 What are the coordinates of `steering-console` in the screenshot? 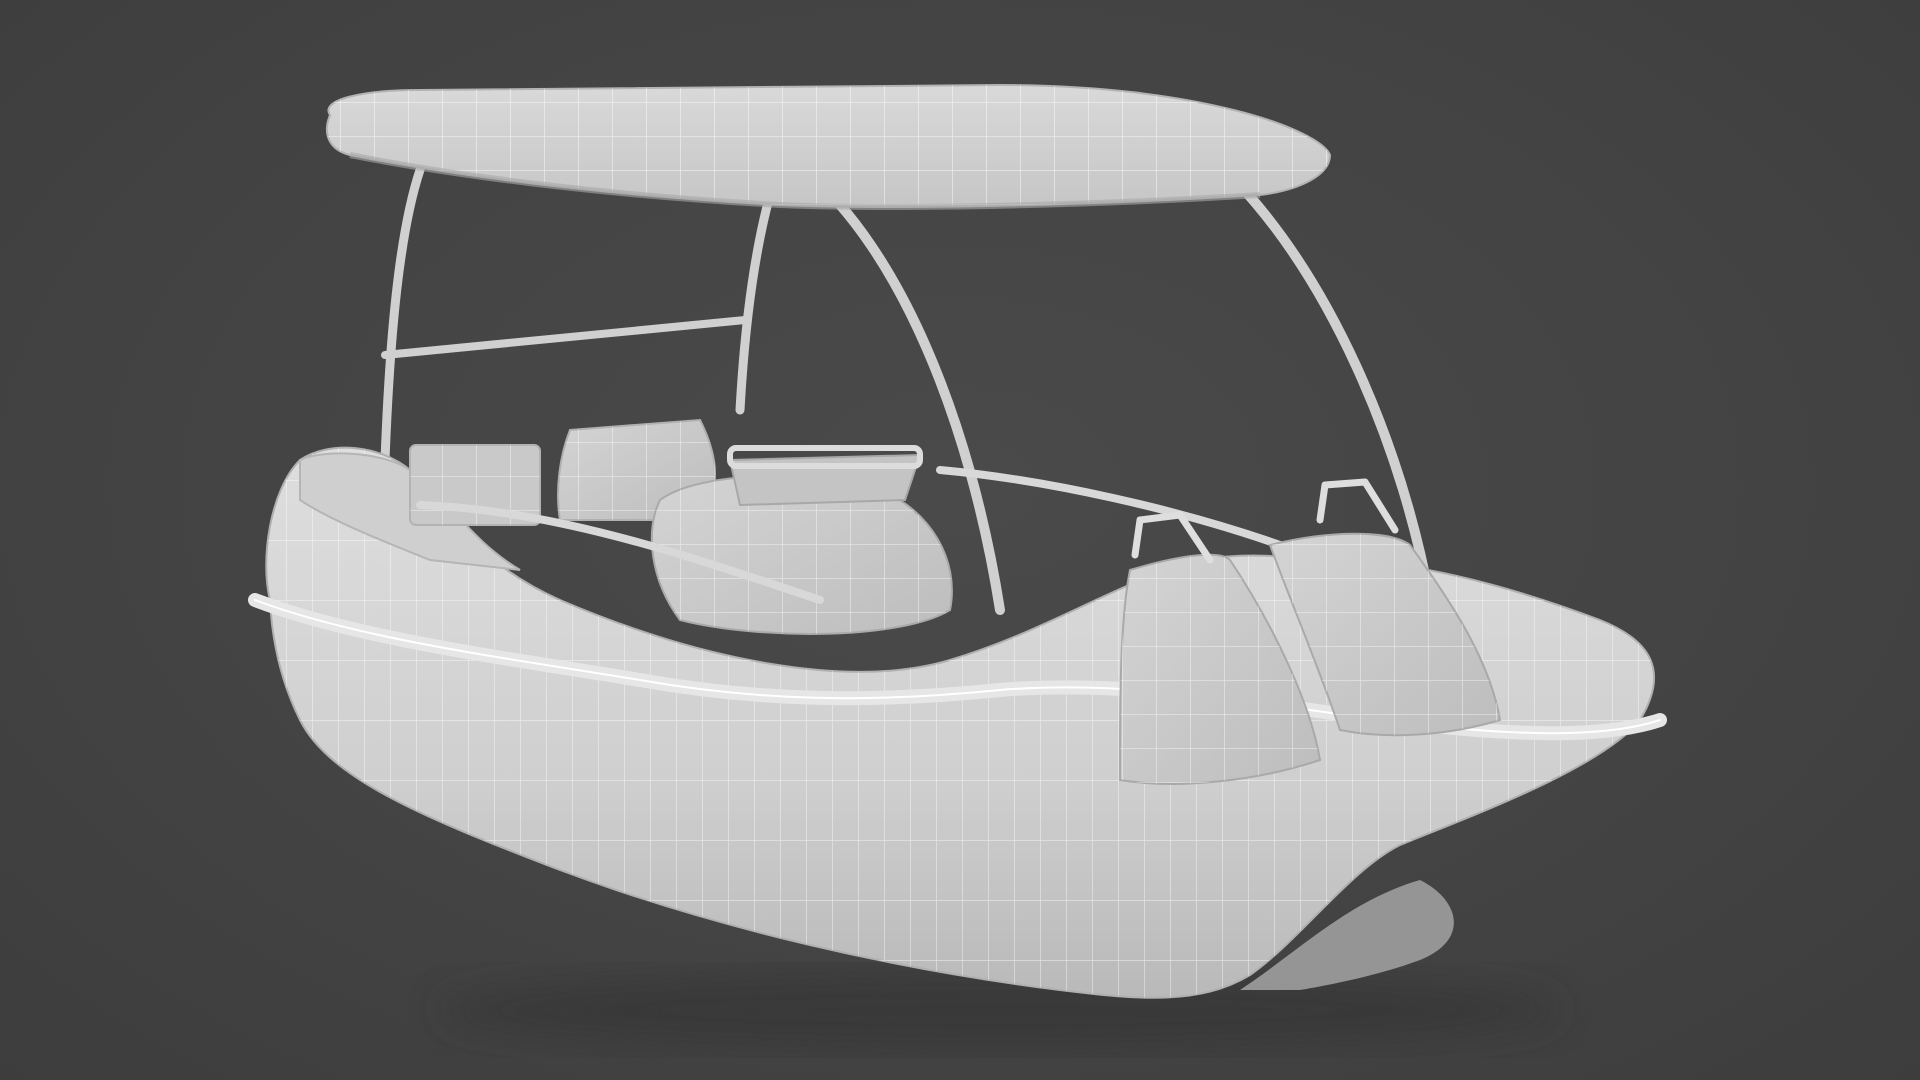 It's located at (825, 476).